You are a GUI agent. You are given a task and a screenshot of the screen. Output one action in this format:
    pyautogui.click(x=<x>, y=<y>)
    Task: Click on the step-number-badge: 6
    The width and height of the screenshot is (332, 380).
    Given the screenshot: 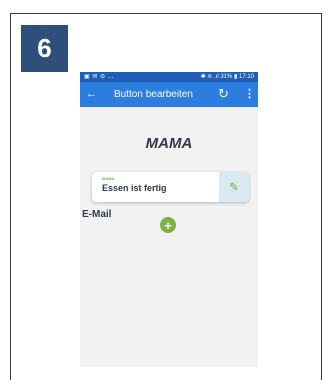 What is the action you would take?
    pyautogui.click(x=44, y=48)
    